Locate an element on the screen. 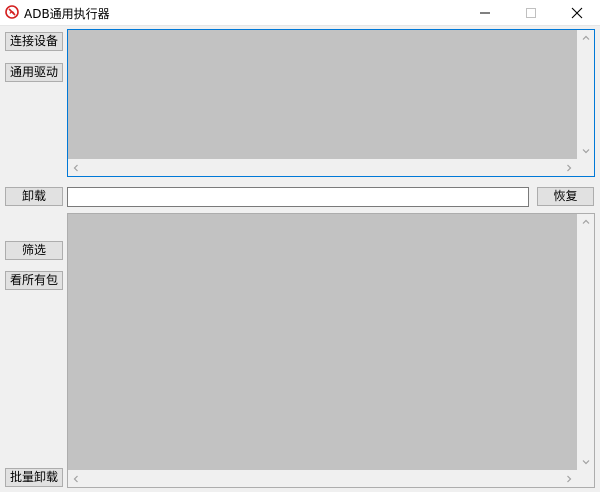 The height and width of the screenshot is (492, 600). package-list-vertical-scrollbar is located at coordinates (585, 342).